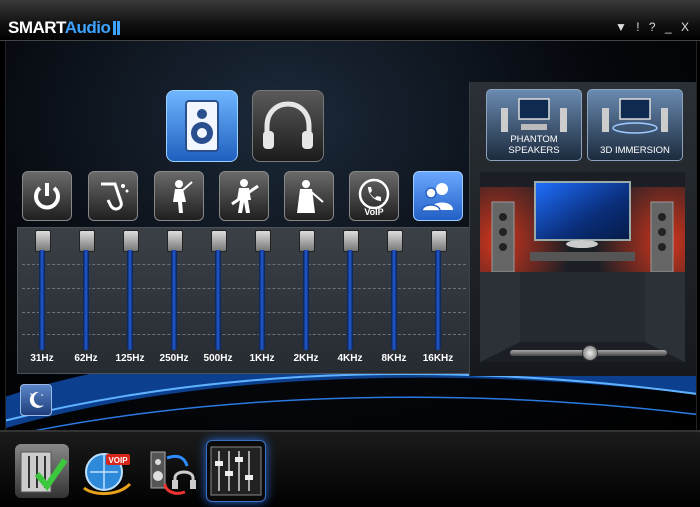 This screenshot has height=507, width=700. What do you see at coordinates (87, 27) in the screenshot?
I see `brand-audio: Audio` at bounding box center [87, 27].